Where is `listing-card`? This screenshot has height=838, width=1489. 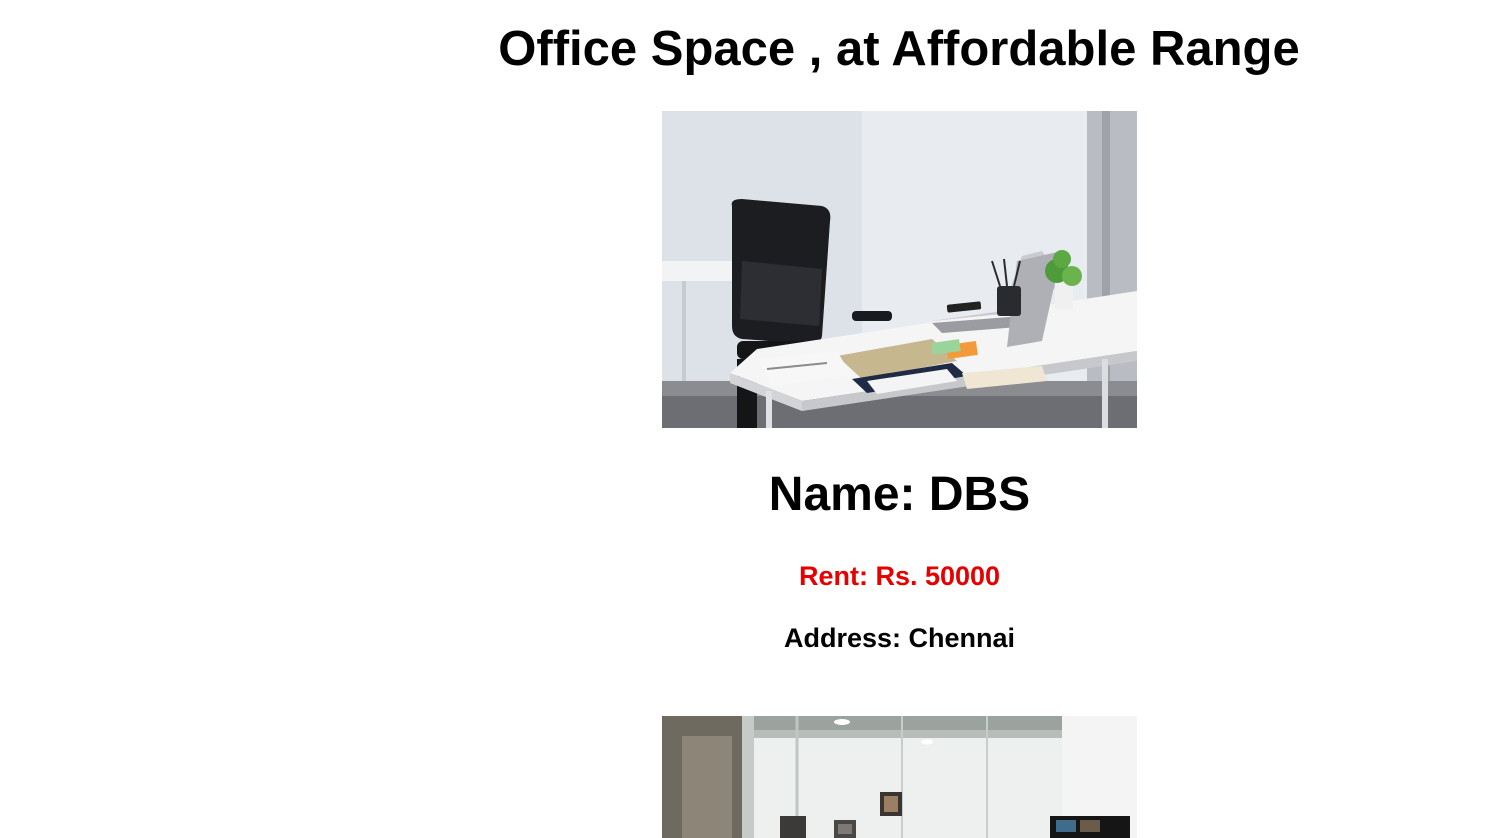
listing-card is located at coordinates (899, 777).